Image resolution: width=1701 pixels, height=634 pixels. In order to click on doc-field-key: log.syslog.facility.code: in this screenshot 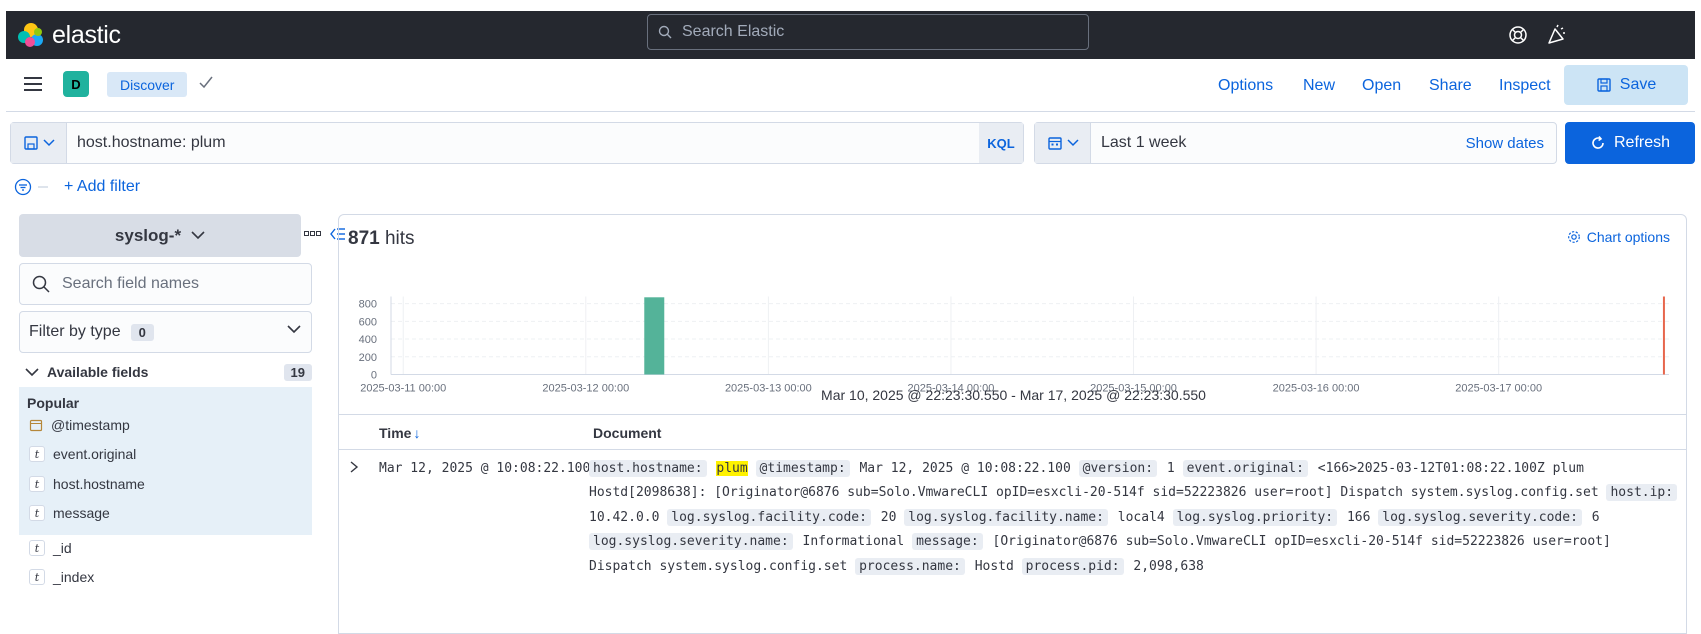, I will do `click(769, 517)`.